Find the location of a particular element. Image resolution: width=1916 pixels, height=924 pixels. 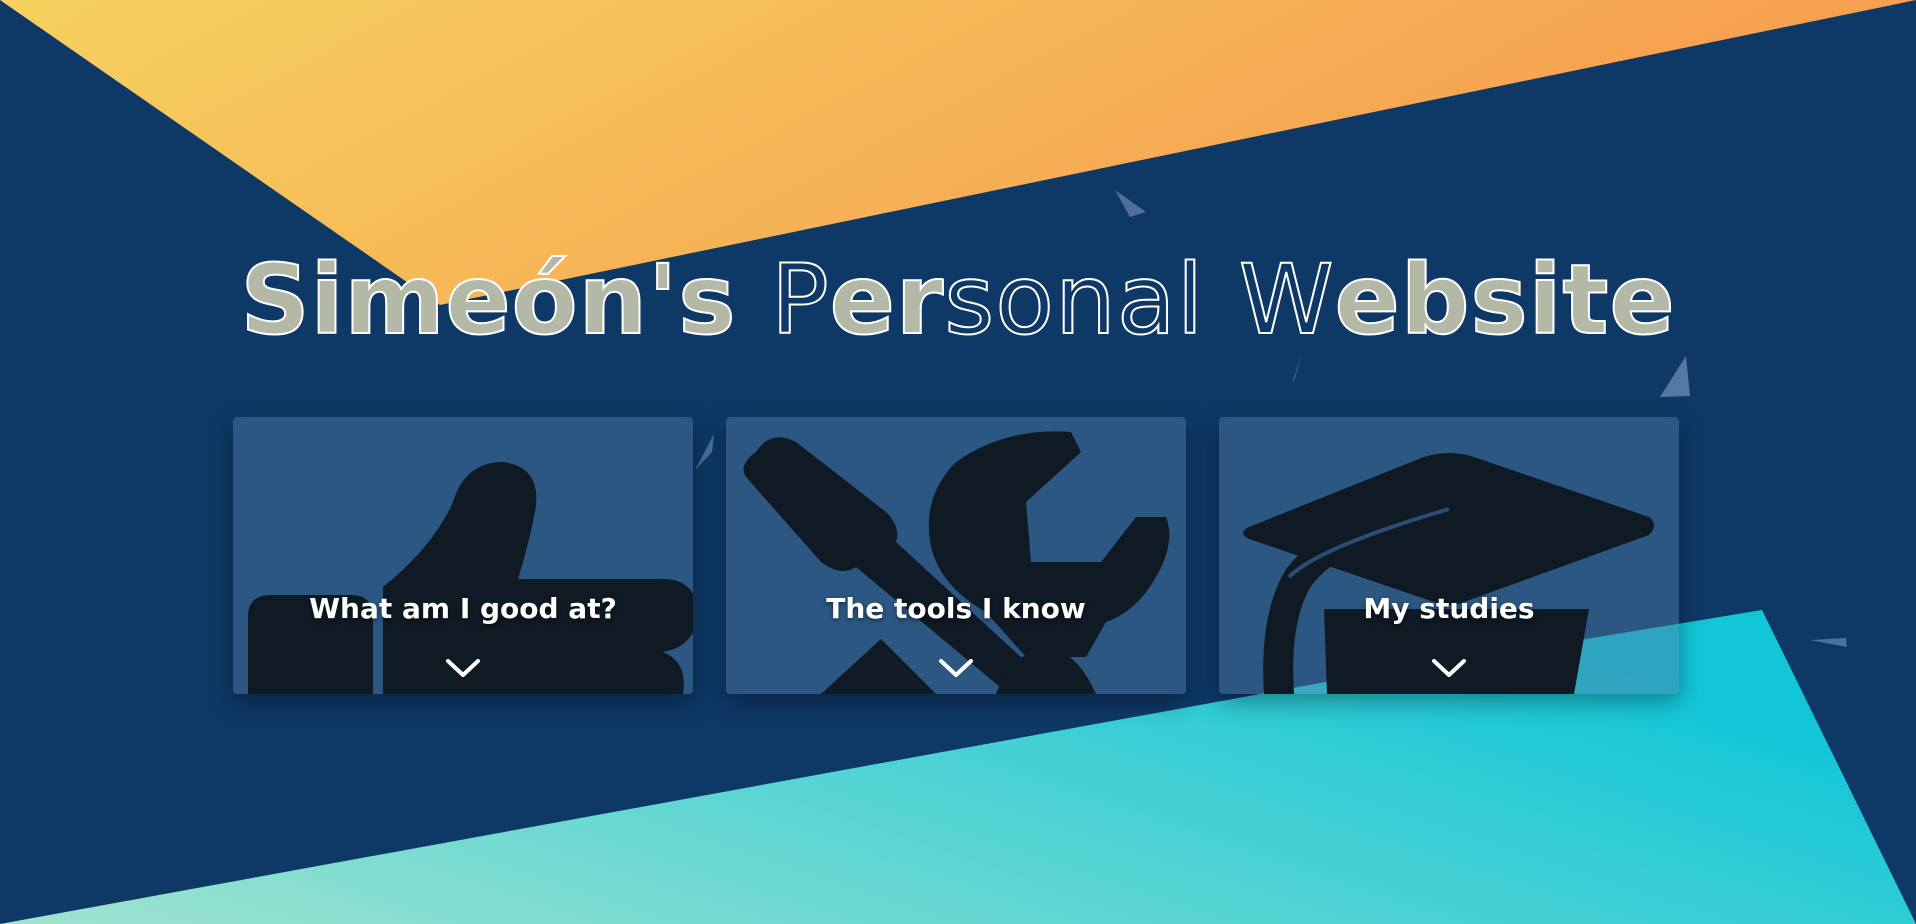

title-part-w: W is located at coordinates (1286, 300).